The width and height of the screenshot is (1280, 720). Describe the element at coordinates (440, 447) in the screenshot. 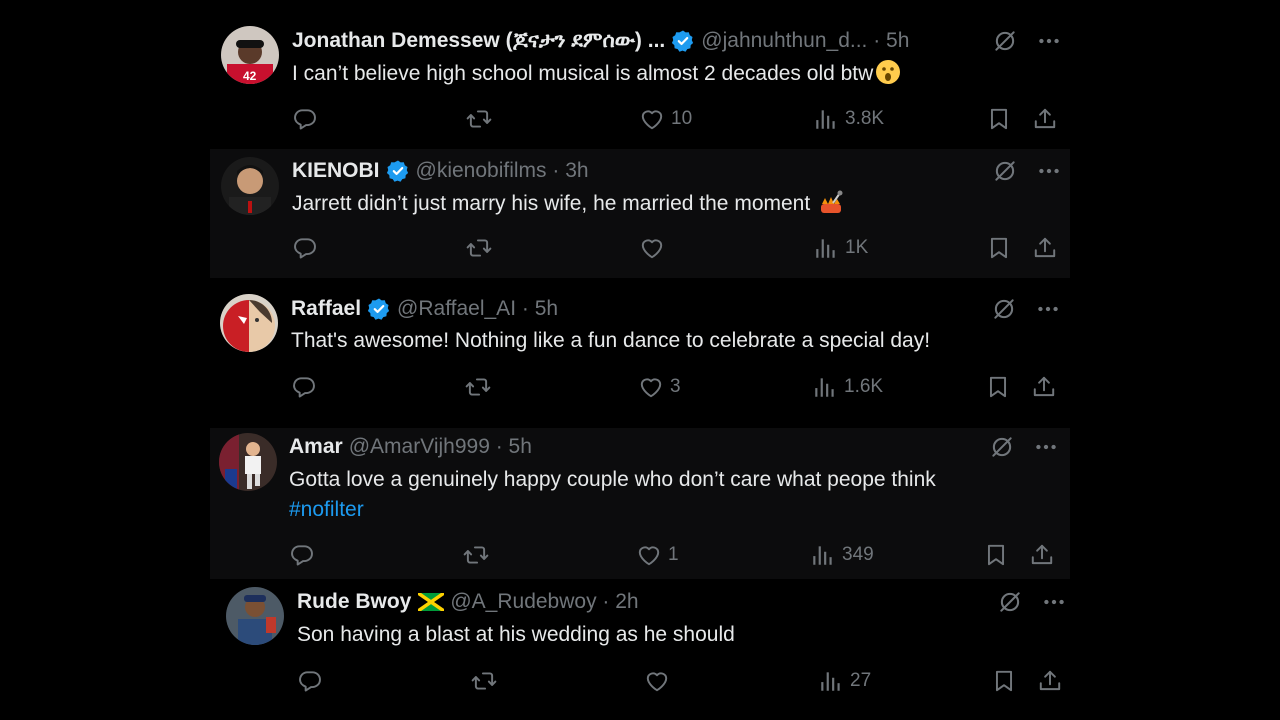

I see `handle-and-time: @AmarVijh999 · 5h` at that location.